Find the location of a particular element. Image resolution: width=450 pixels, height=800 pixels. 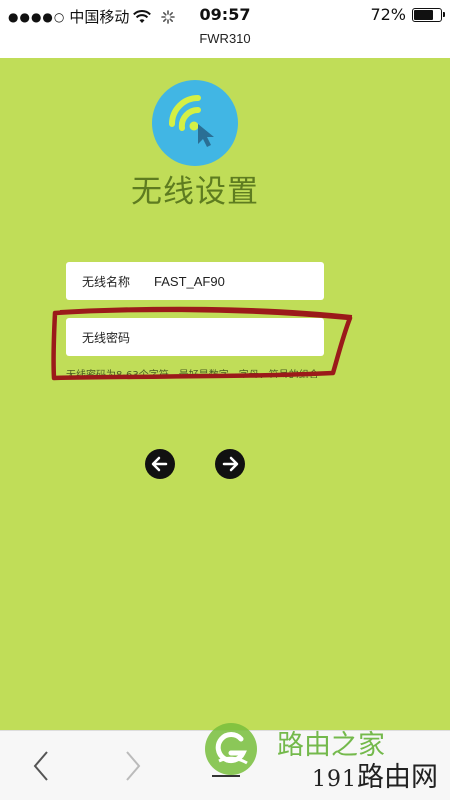

watermark-logo-graphic is located at coordinates (231, 748).